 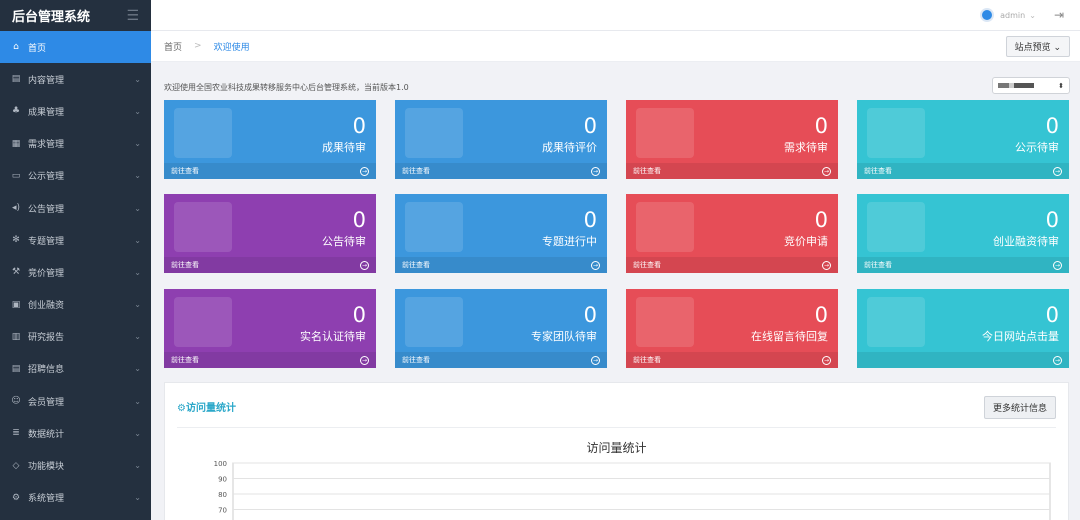 What do you see at coordinates (46, 209) in the screenshot?
I see `sidebar-item-label: 公告管理` at bounding box center [46, 209].